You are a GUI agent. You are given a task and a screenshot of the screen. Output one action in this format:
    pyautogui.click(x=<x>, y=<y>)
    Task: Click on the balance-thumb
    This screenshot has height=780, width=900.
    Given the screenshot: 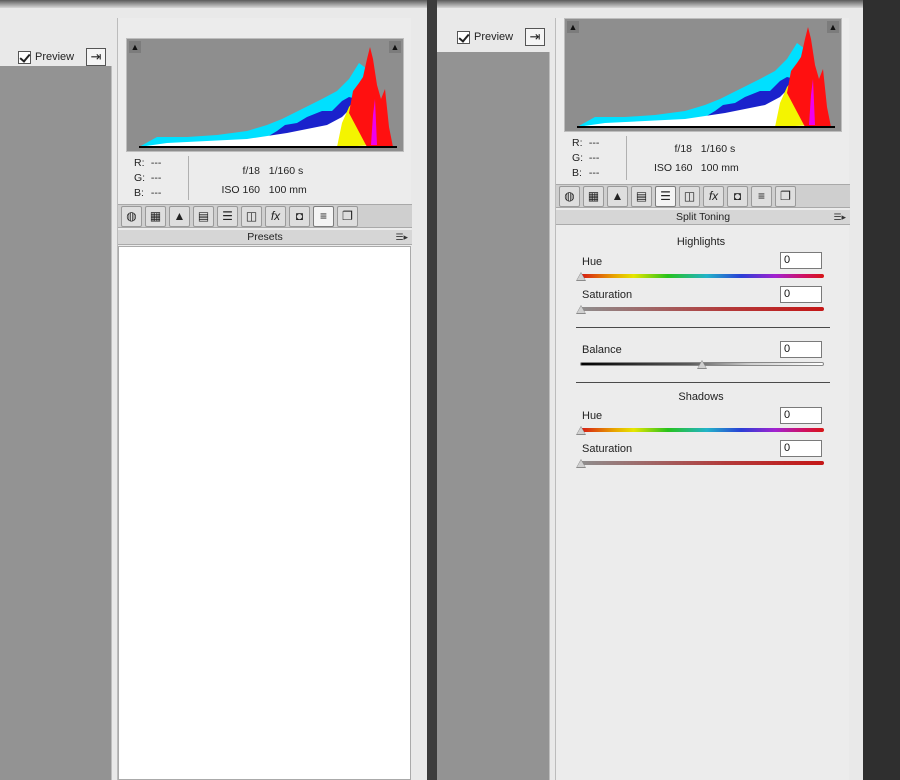 What is the action you would take?
    pyautogui.click(x=702, y=364)
    